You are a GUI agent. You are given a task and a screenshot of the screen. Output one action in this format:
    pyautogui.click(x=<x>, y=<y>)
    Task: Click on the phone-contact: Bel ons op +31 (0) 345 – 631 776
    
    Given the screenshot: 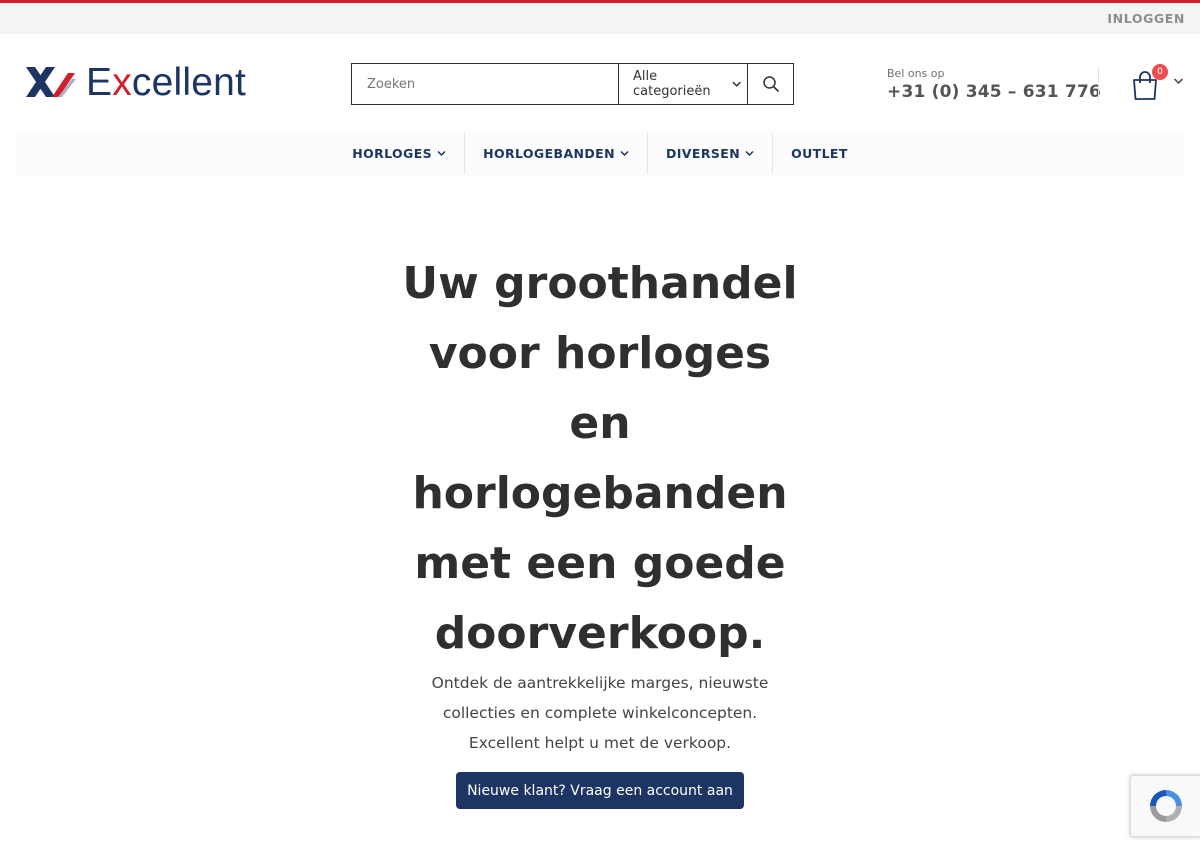 What is the action you would take?
    pyautogui.click(x=994, y=84)
    